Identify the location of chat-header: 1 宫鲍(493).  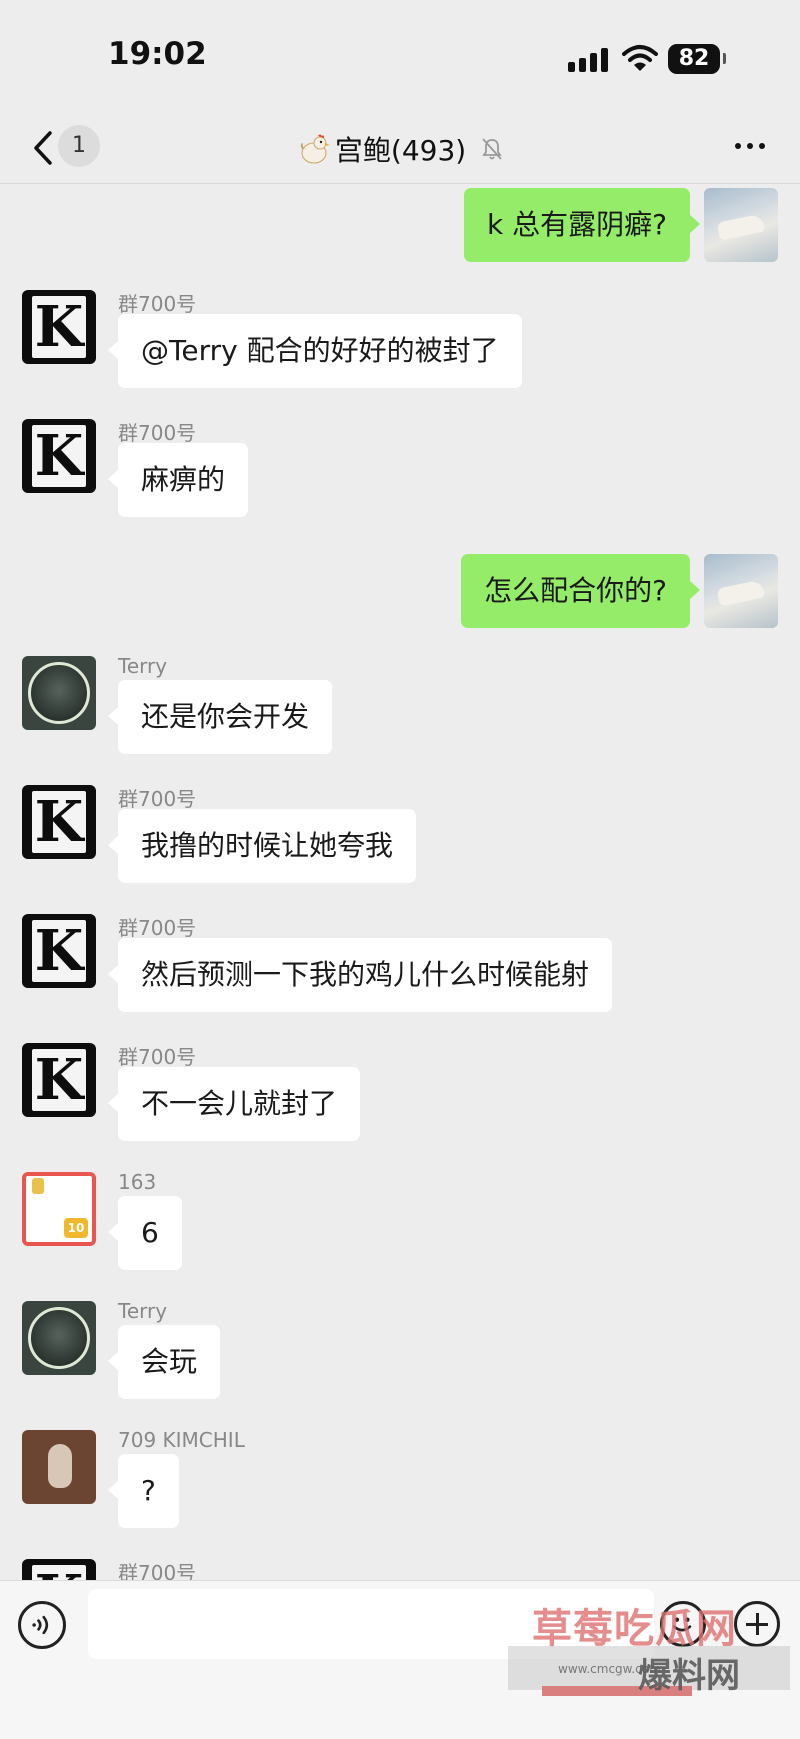
(400, 149).